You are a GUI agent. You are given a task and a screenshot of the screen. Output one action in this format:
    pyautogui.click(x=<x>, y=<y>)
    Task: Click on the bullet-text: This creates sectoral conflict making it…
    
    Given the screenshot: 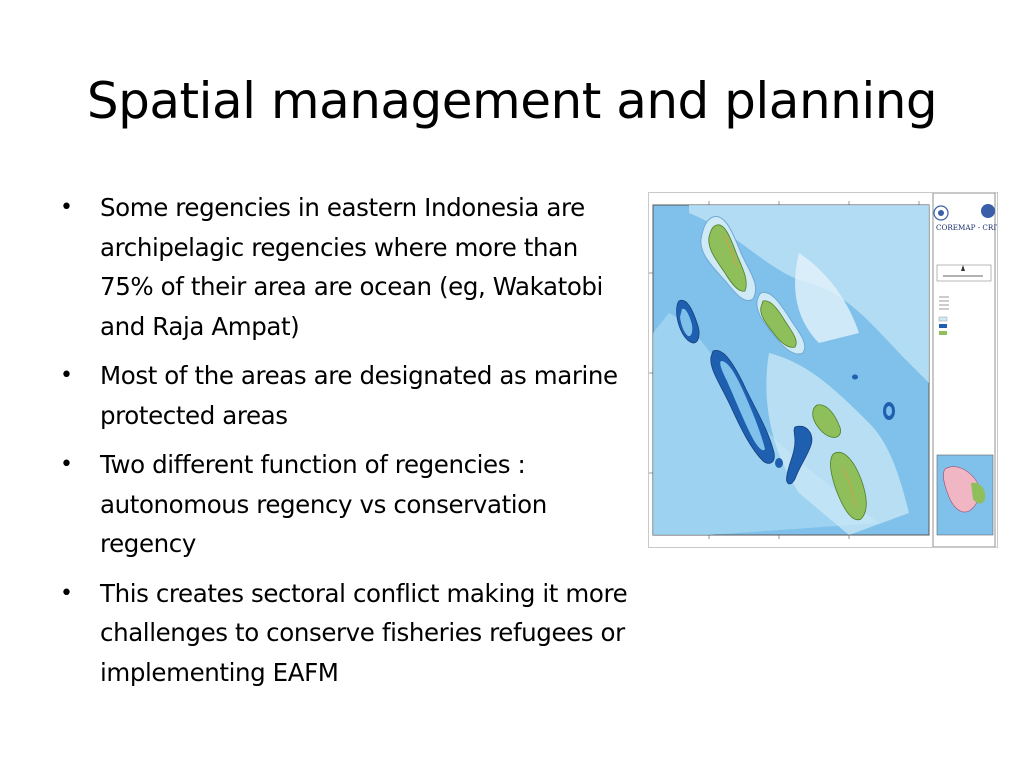 What is the action you would take?
    pyautogui.click(x=364, y=632)
    